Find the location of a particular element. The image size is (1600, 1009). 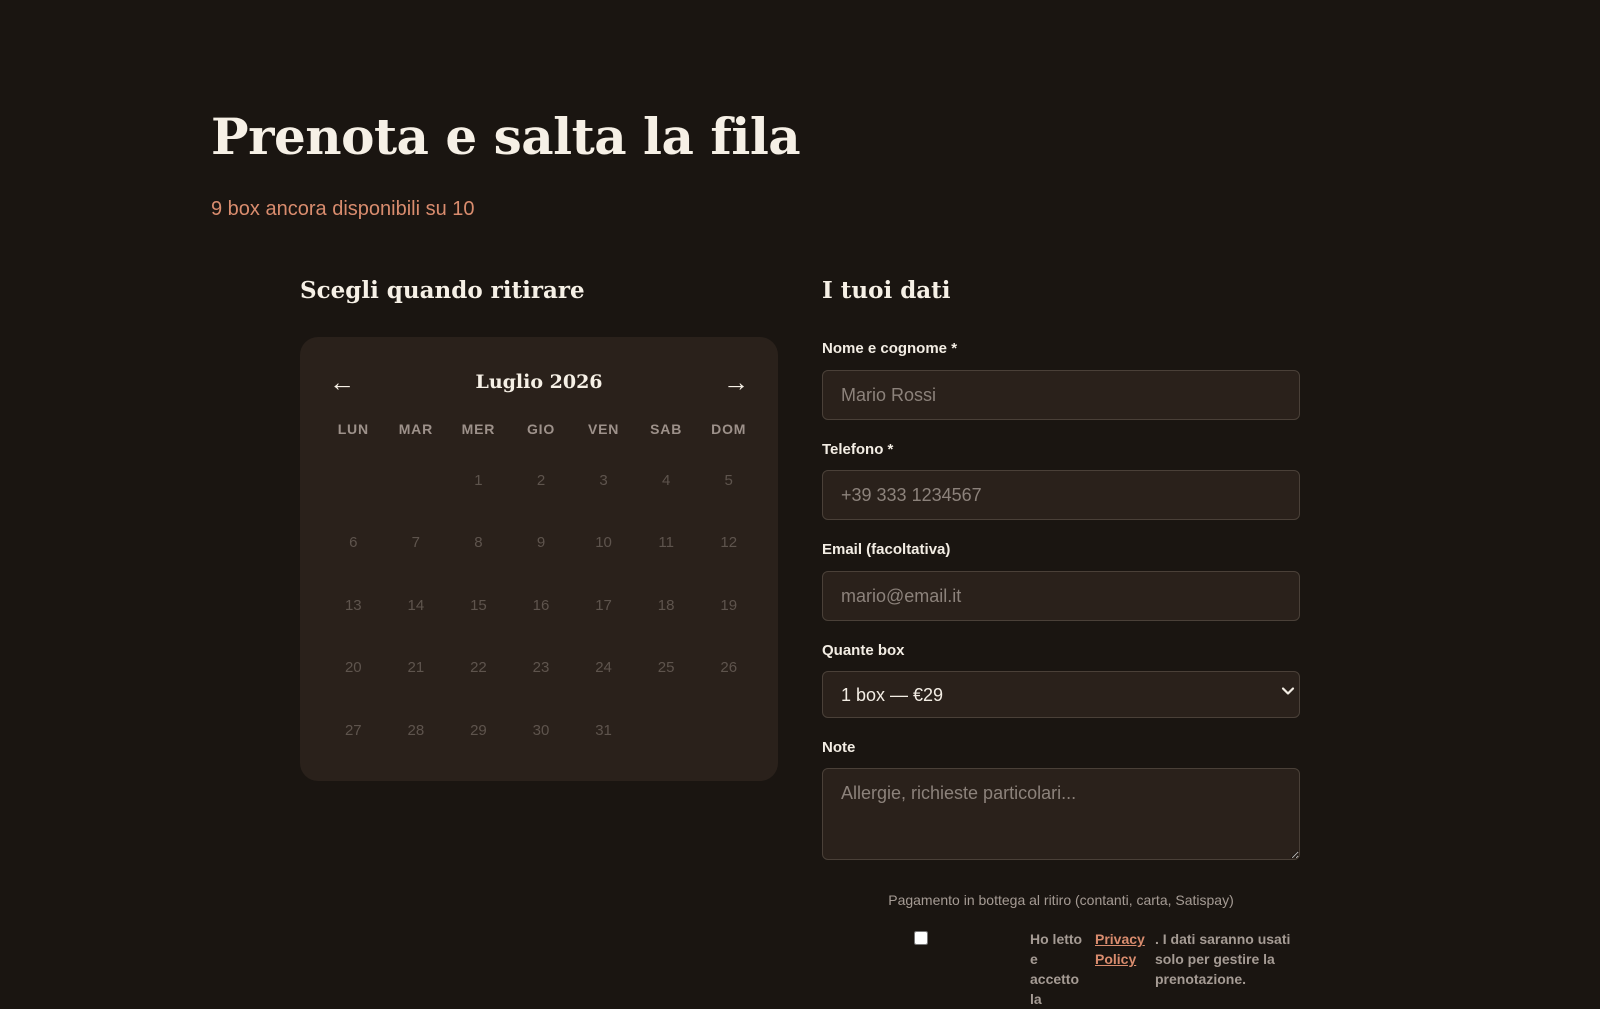

weekday-header: LUN MAR MER GIO VEN SAB DOM is located at coordinates (541, 429).